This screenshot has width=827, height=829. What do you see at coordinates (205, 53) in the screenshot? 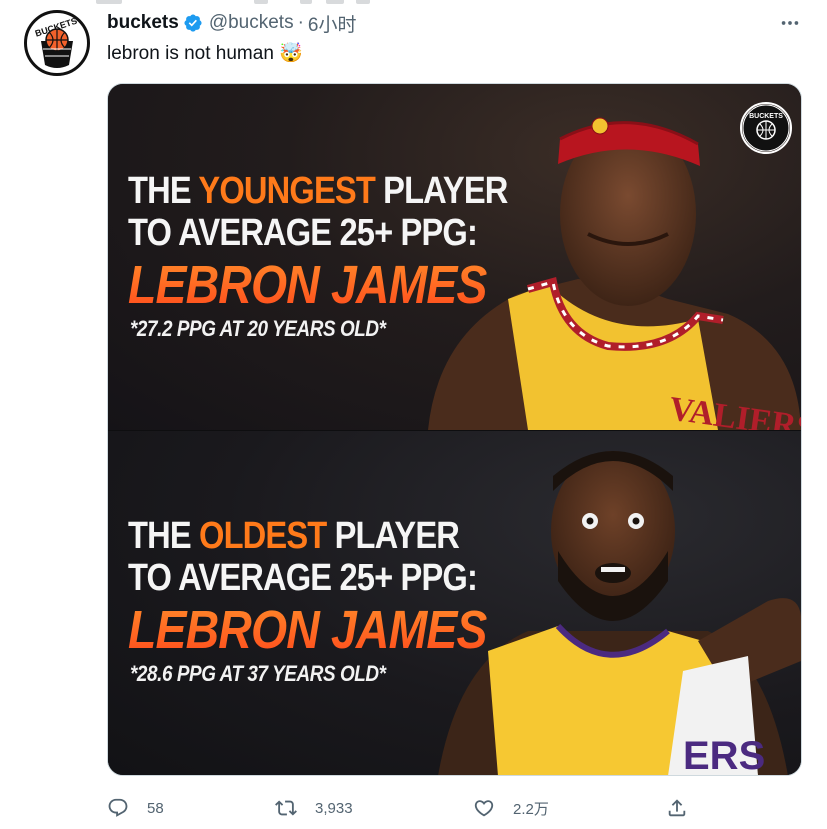
I see `tweet-text: lebron is not human 🤯` at bounding box center [205, 53].